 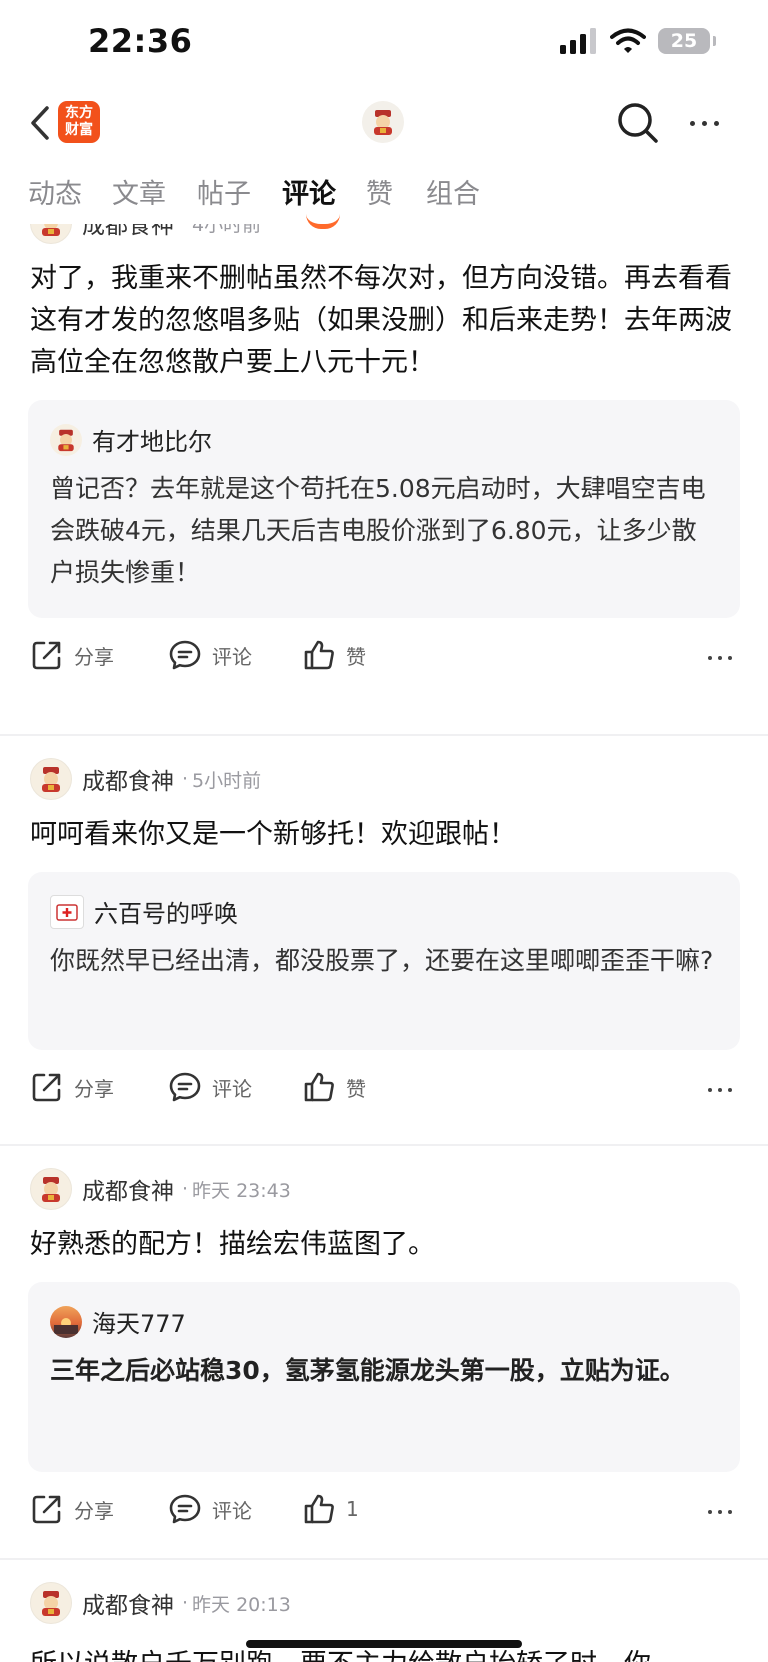 I want to click on quote-text: 三年之后必站稳30，氢茅氢能源龙头第一股，立贴为证。, so click(x=367, y=1370).